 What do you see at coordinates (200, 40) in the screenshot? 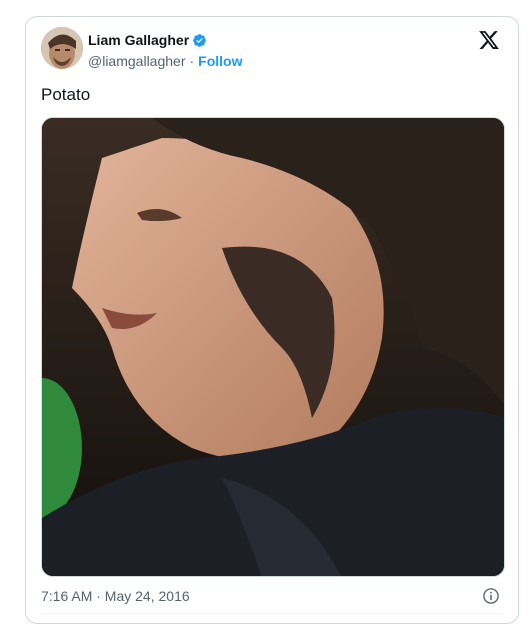
I see `verified-badge-icon` at bounding box center [200, 40].